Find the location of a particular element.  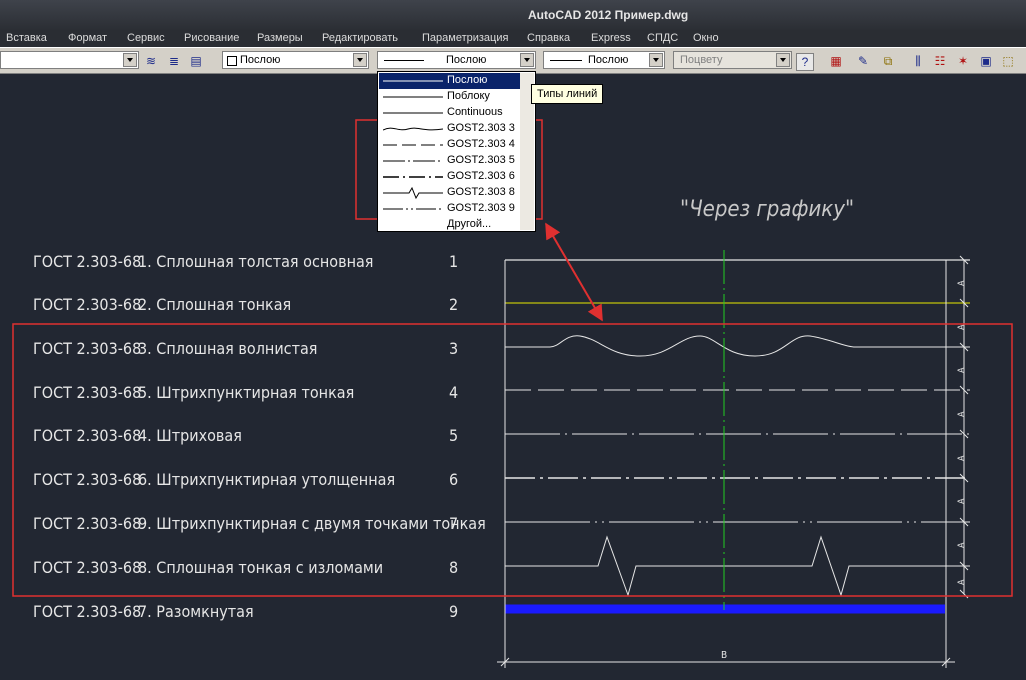

dropdown-item-label: Continuous is located at coordinates (475, 112).